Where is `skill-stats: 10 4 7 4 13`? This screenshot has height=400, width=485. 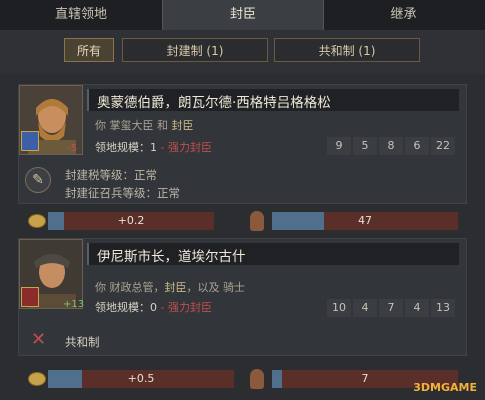
skill-stats: 10 4 7 4 13 is located at coordinates (390, 308).